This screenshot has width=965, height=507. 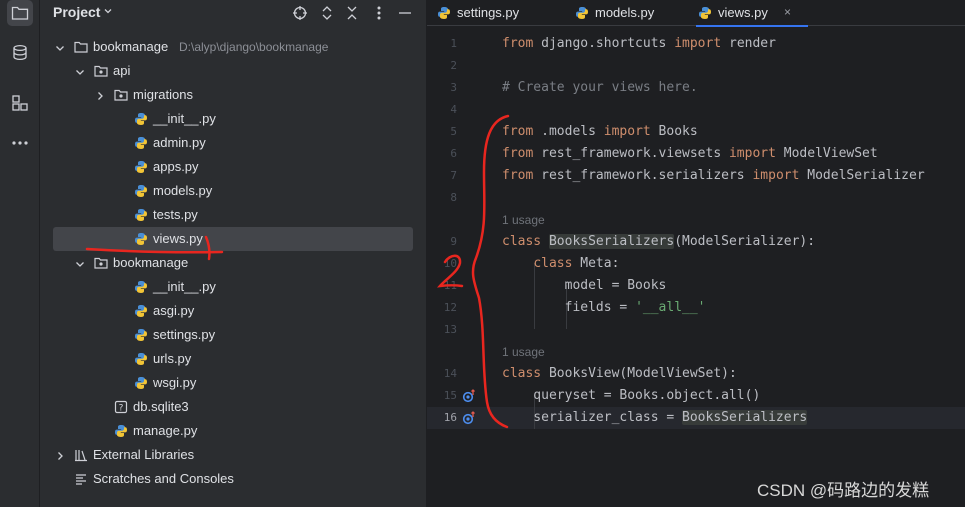 I want to click on gutter-line: 2, so click(x=462, y=66).